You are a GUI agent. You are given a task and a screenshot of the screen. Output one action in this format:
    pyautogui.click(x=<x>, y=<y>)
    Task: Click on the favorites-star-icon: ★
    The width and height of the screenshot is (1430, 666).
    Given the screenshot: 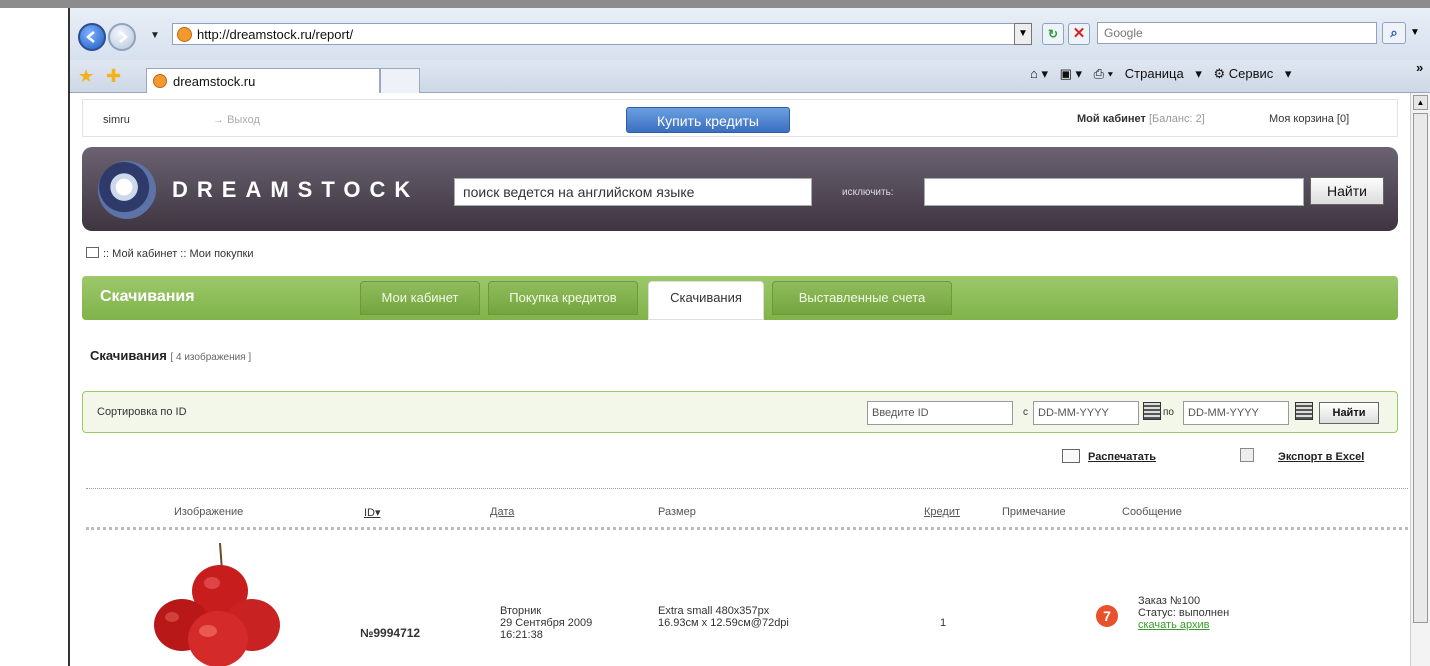 What is the action you would take?
    pyautogui.click(x=86, y=76)
    